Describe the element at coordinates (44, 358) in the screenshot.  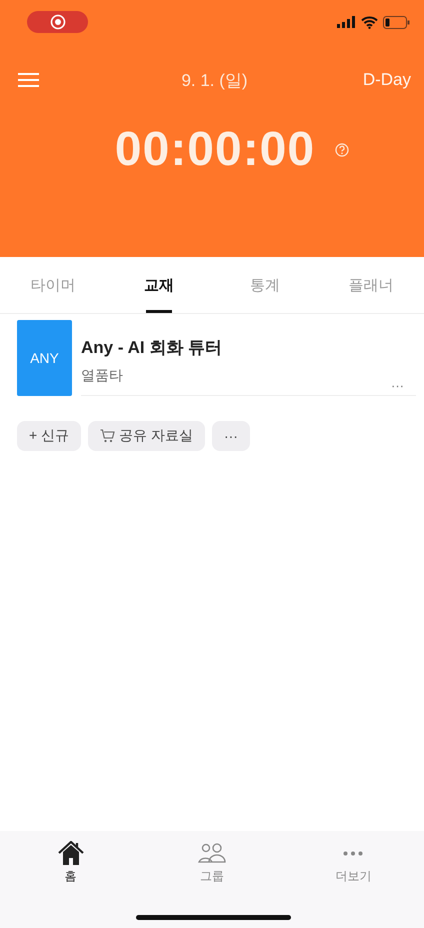
I see `book-cover: ANY` at that location.